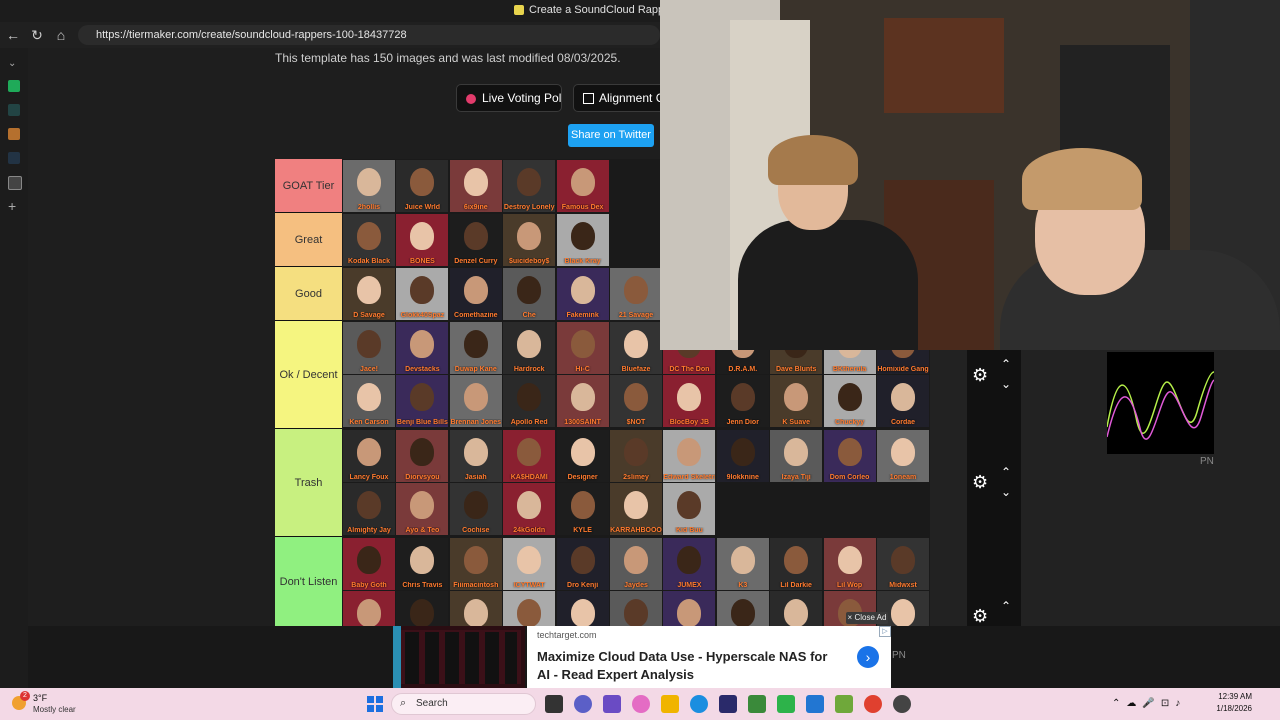  Describe the element at coordinates (636, 294) in the screenshot. I see `rapper-tile: 21 Savage` at that location.